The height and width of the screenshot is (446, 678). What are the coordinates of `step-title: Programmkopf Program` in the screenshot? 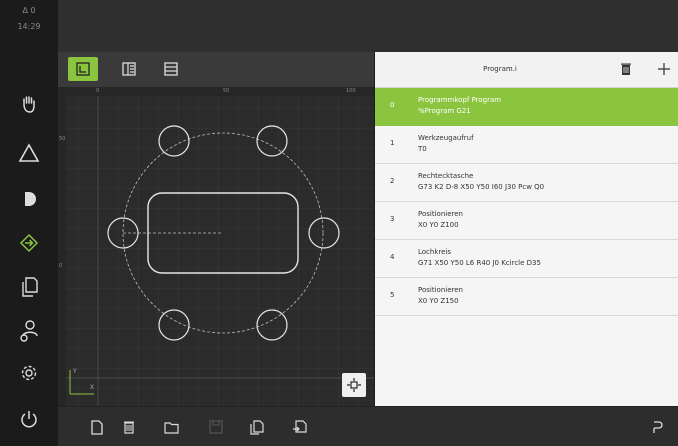 It's located at (460, 100).